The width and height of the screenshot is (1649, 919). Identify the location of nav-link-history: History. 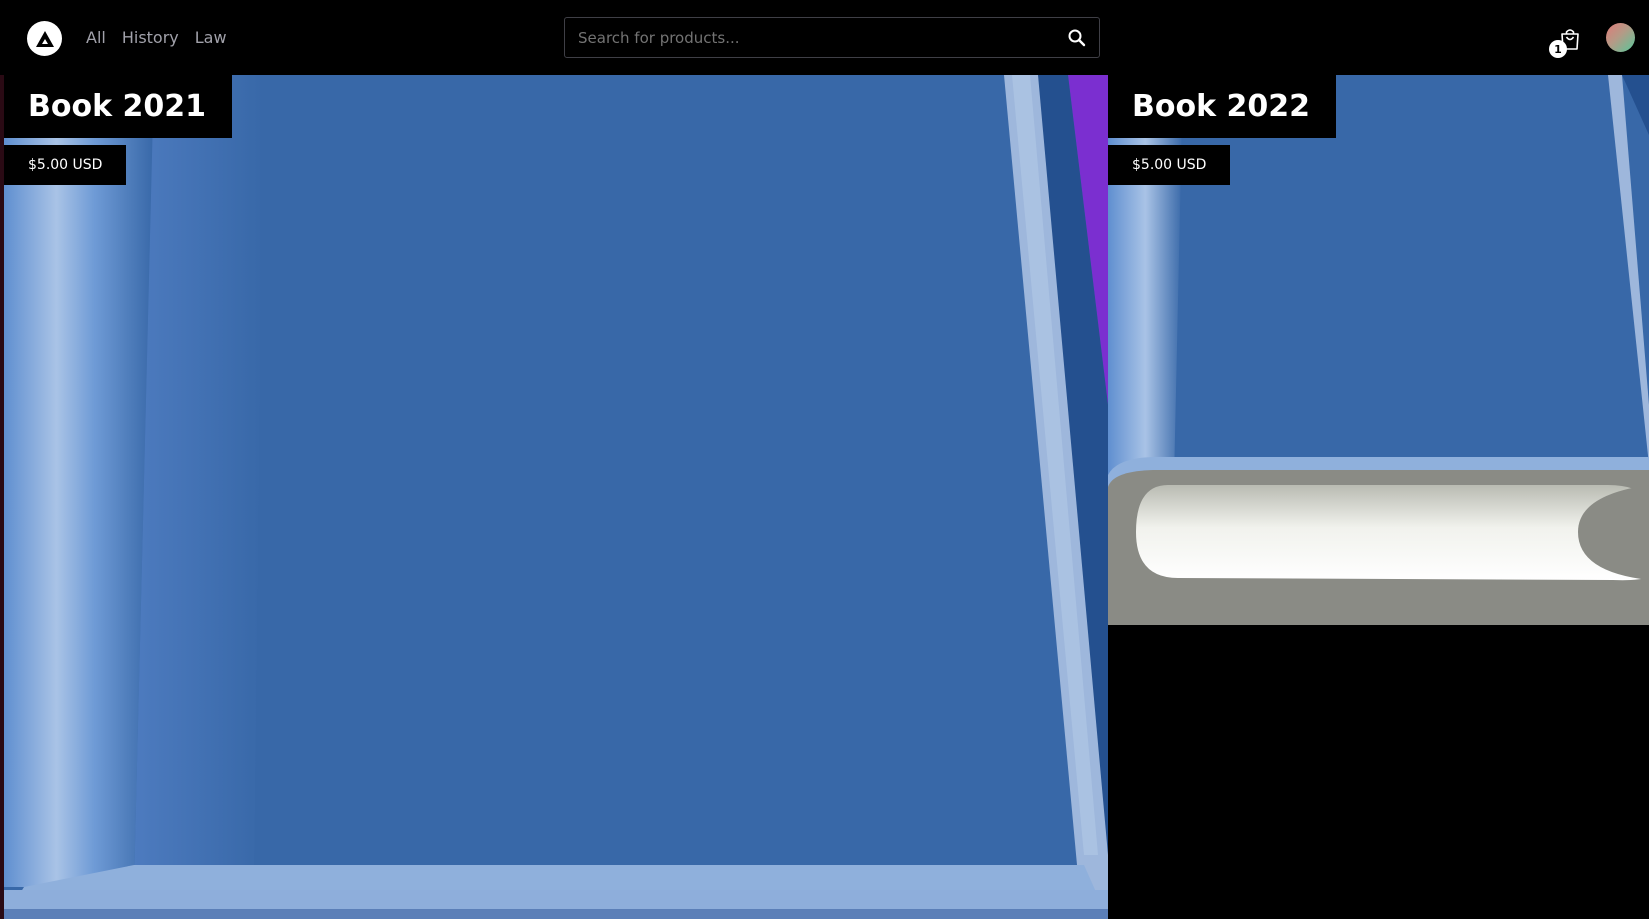
(150, 37).